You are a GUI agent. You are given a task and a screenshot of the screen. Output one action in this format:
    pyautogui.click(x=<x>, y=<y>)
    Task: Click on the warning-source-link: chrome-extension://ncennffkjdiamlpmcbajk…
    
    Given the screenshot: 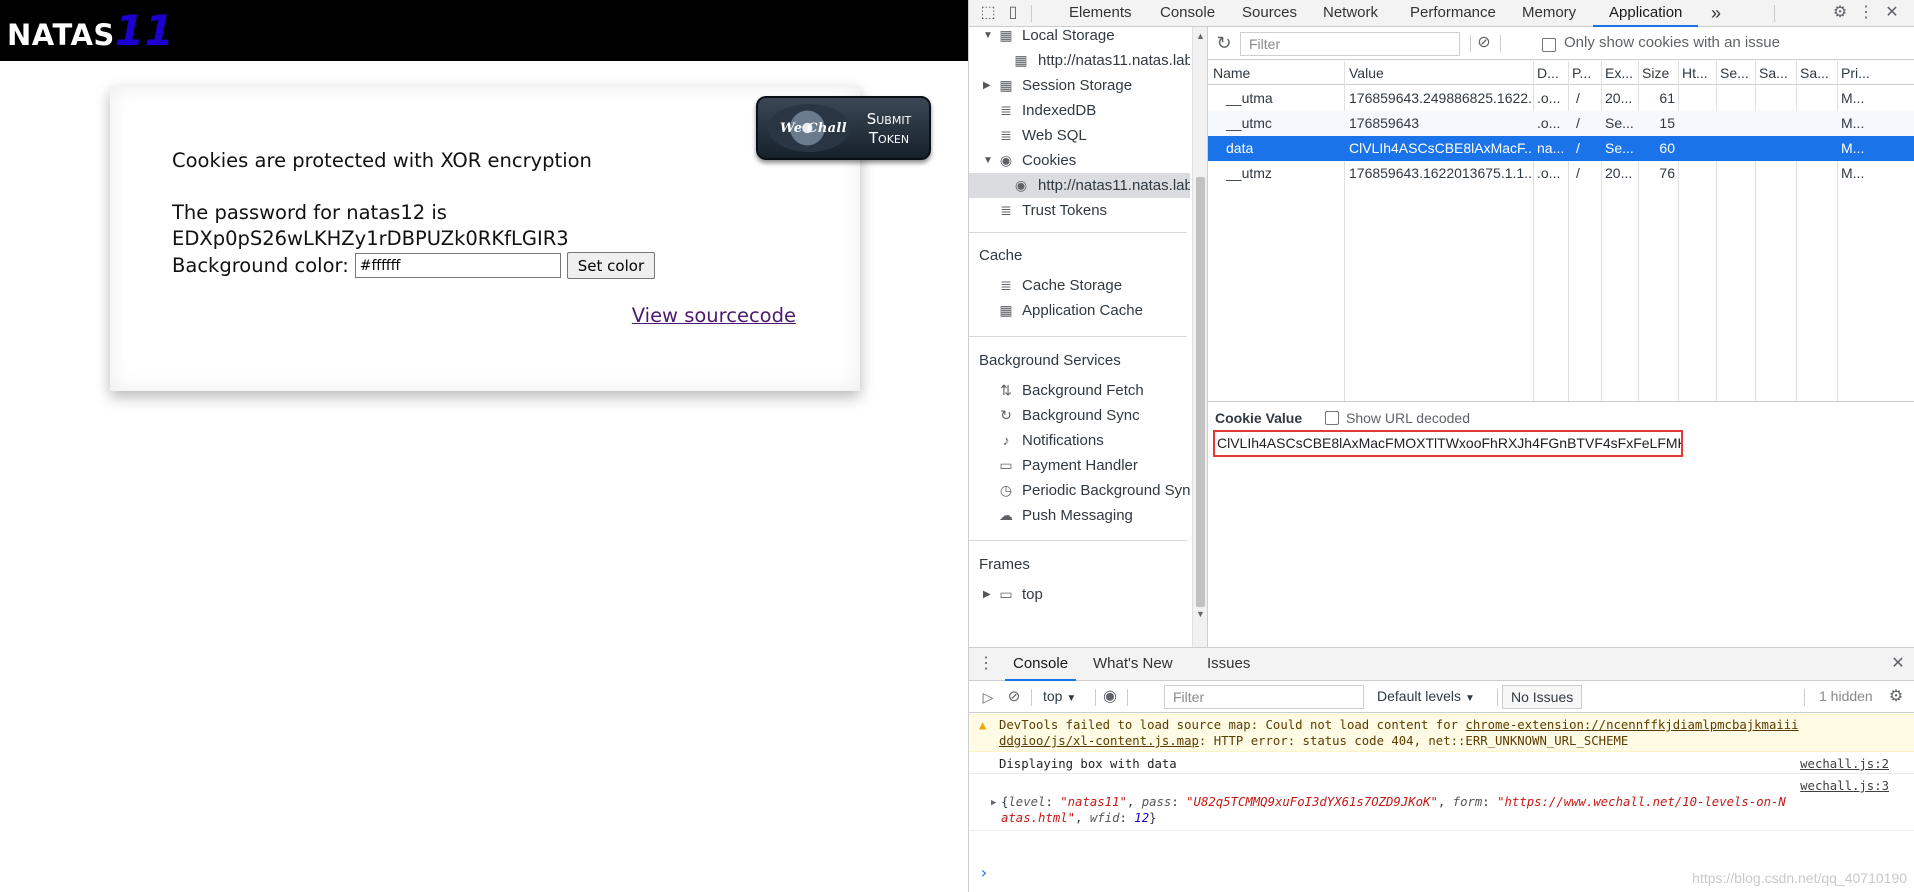 What is the action you would take?
    pyautogui.click(x=1631, y=725)
    